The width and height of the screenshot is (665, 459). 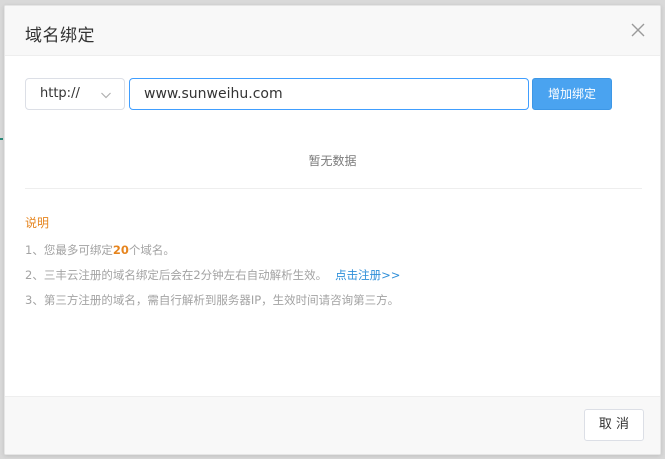 What do you see at coordinates (69, 250) in the screenshot?
I see `note-line-1-prefix: 1、您最多可绑定` at bounding box center [69, 250].